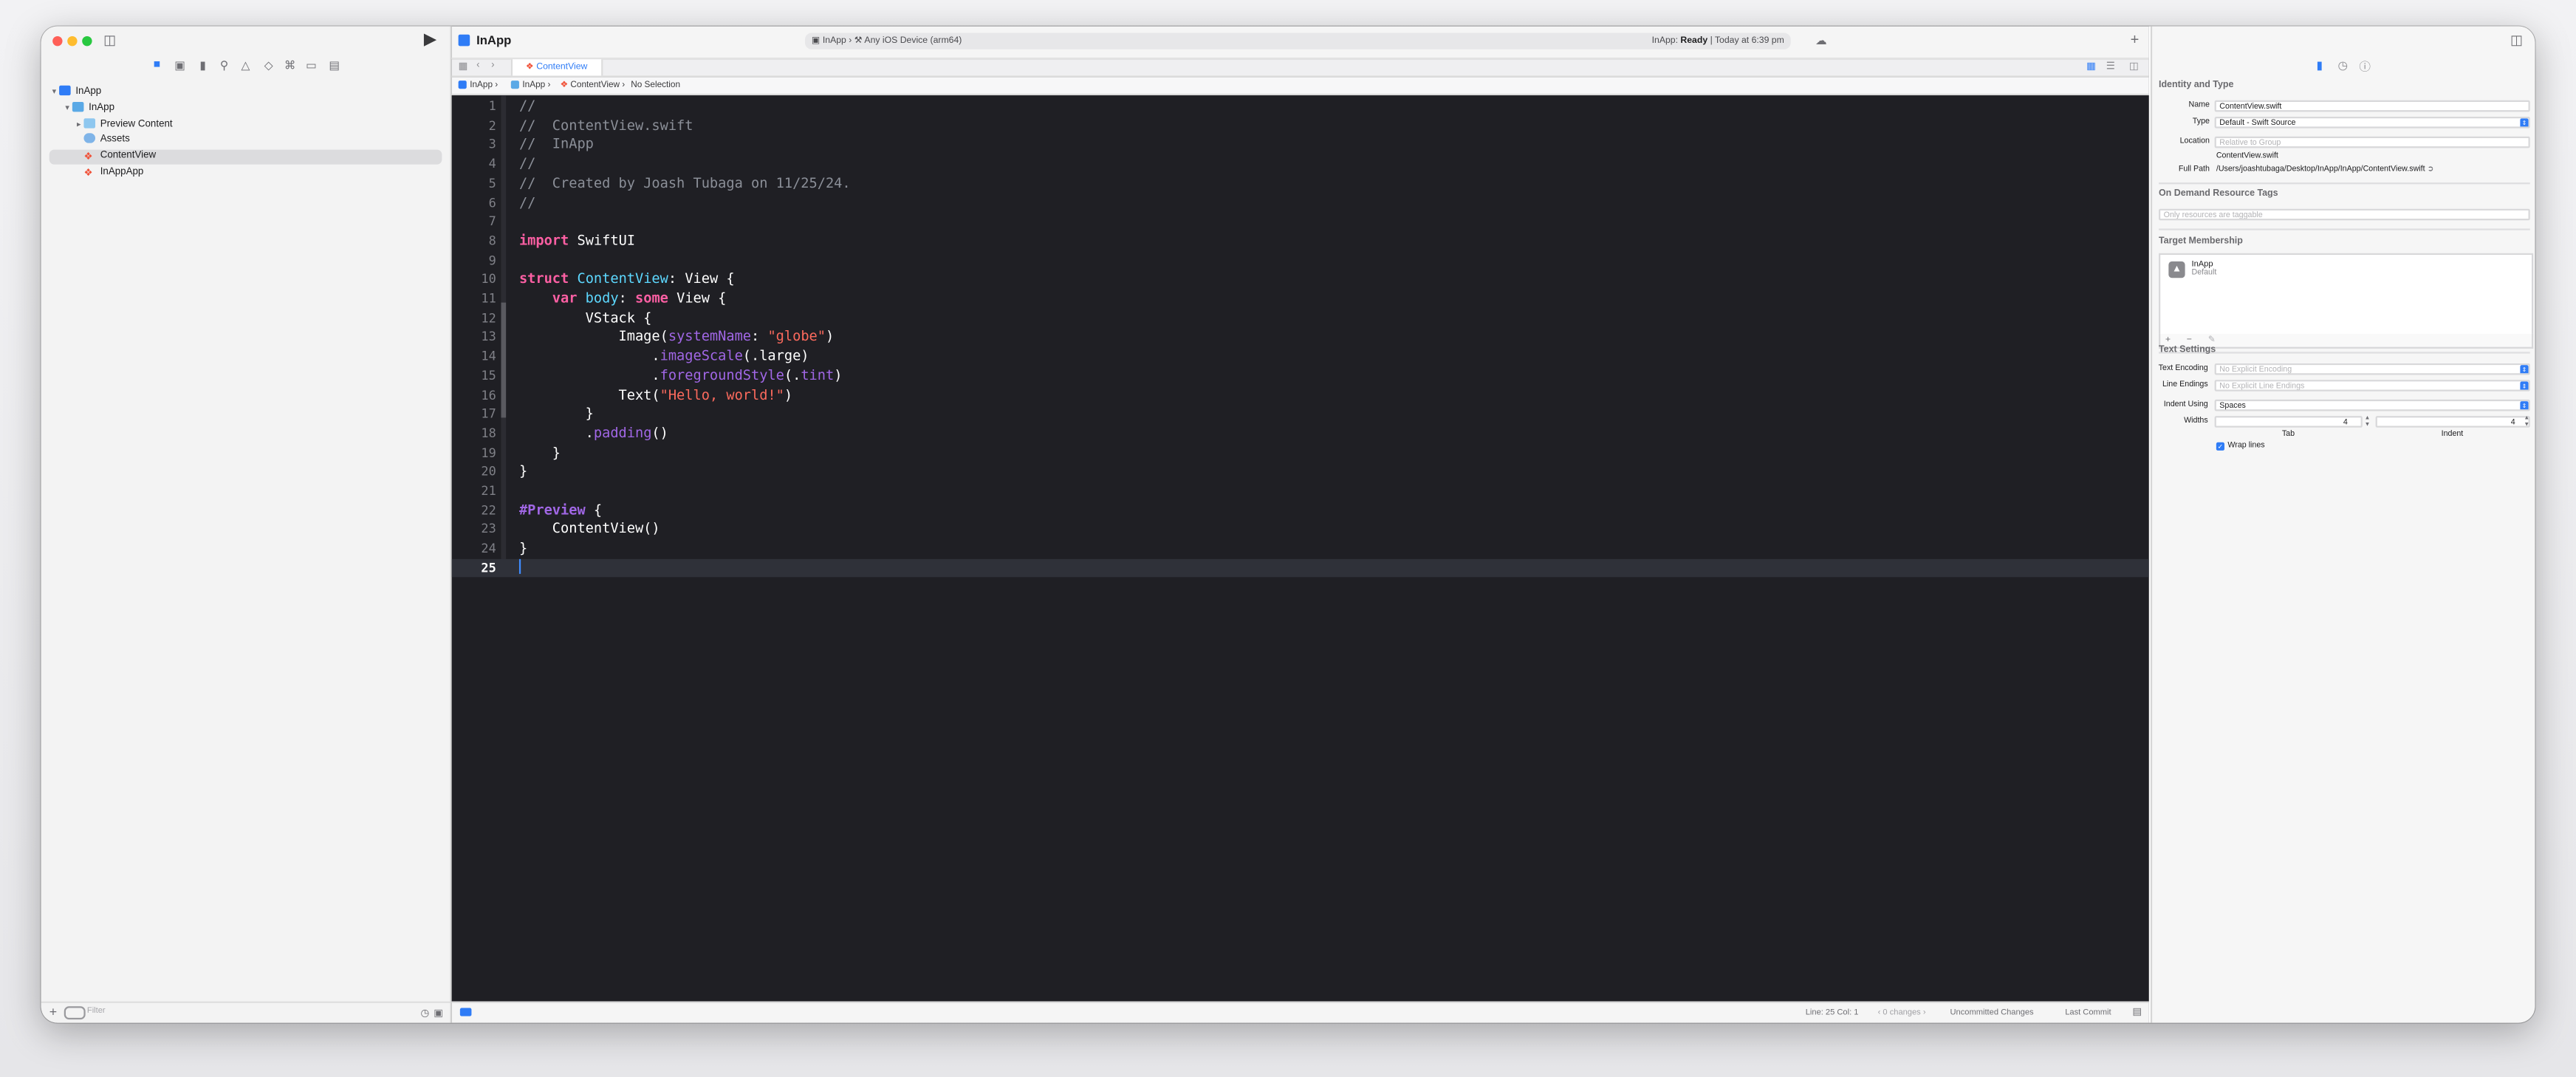  What do you see at coordinates (2372, 106) in the screenshot?
I see `name-field: ContentView.swift` at bounding box center [2372, 106].